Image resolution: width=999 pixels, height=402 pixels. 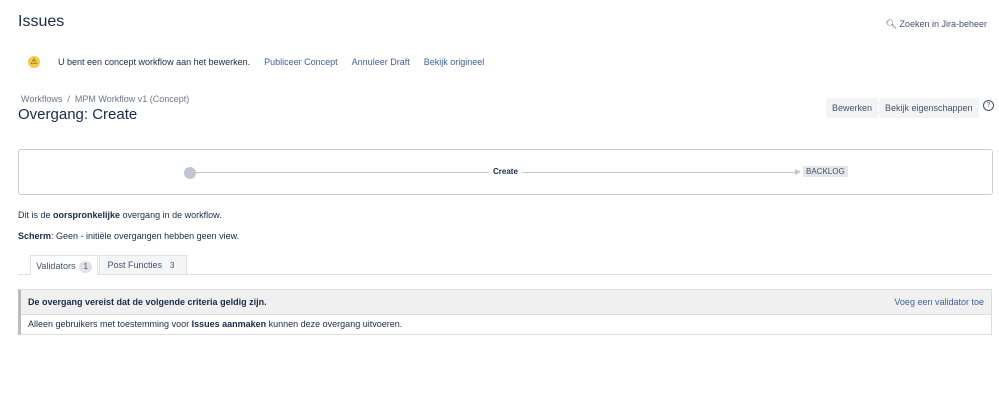 What do you see at coordinates (78, 114) in the screenshot?
I see `page-title: Overgang: Create` at bounding box center [78, 114].